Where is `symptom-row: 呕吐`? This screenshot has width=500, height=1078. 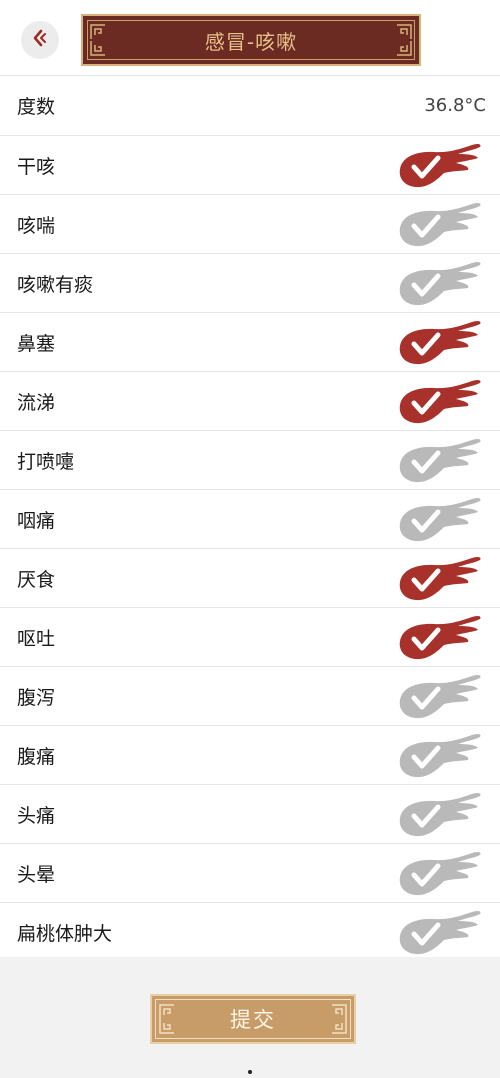
symptom-row: 呕吐 is located at coordinates (250, 636).